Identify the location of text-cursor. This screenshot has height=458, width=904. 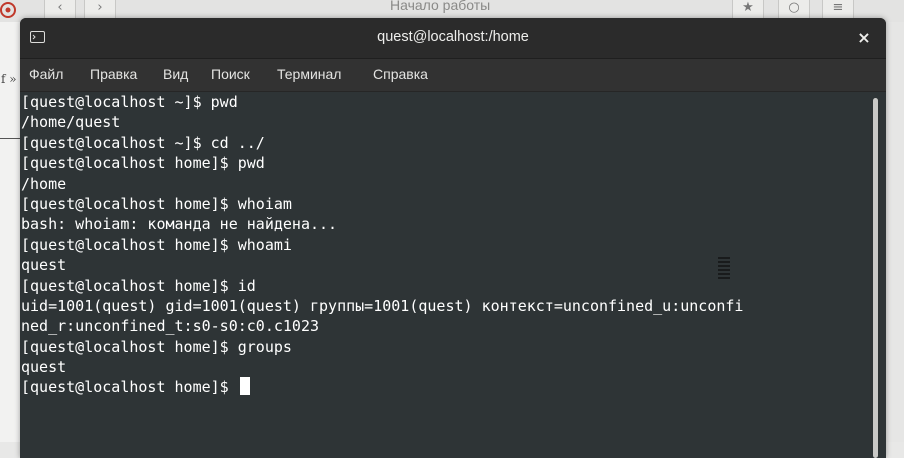
(244, 386).